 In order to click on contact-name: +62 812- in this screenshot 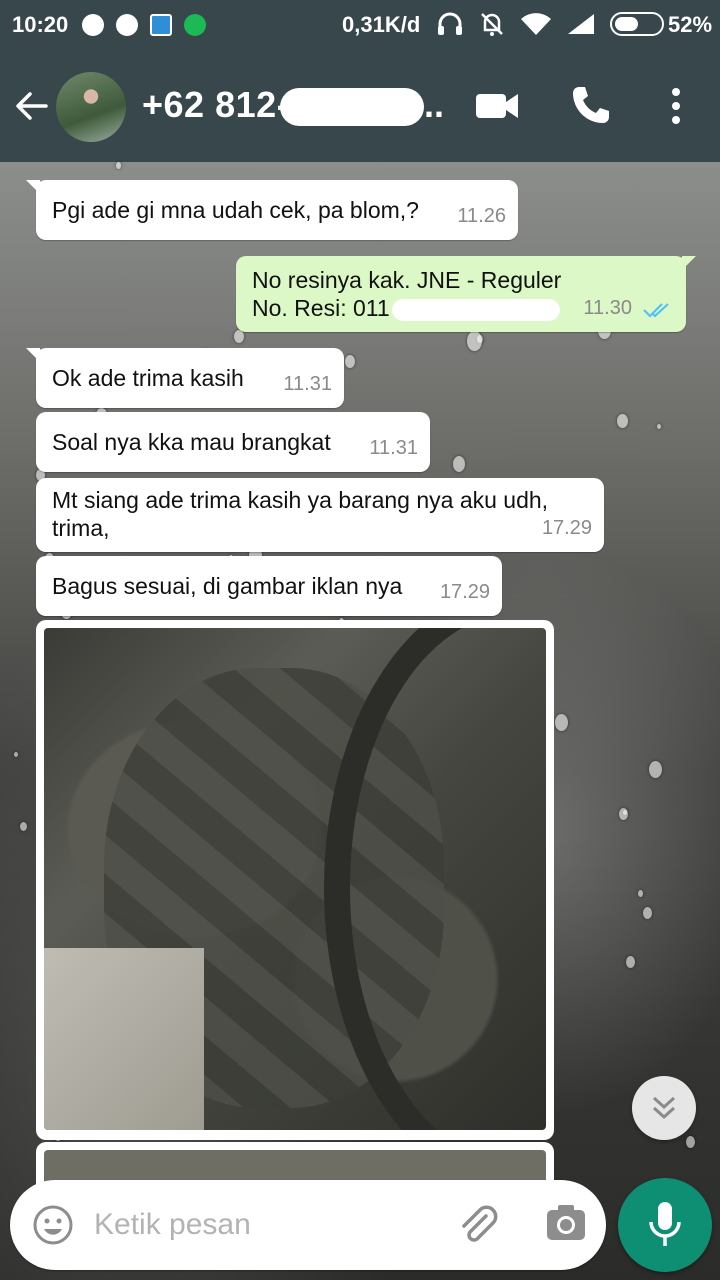, I will do `click(215, 105)`.